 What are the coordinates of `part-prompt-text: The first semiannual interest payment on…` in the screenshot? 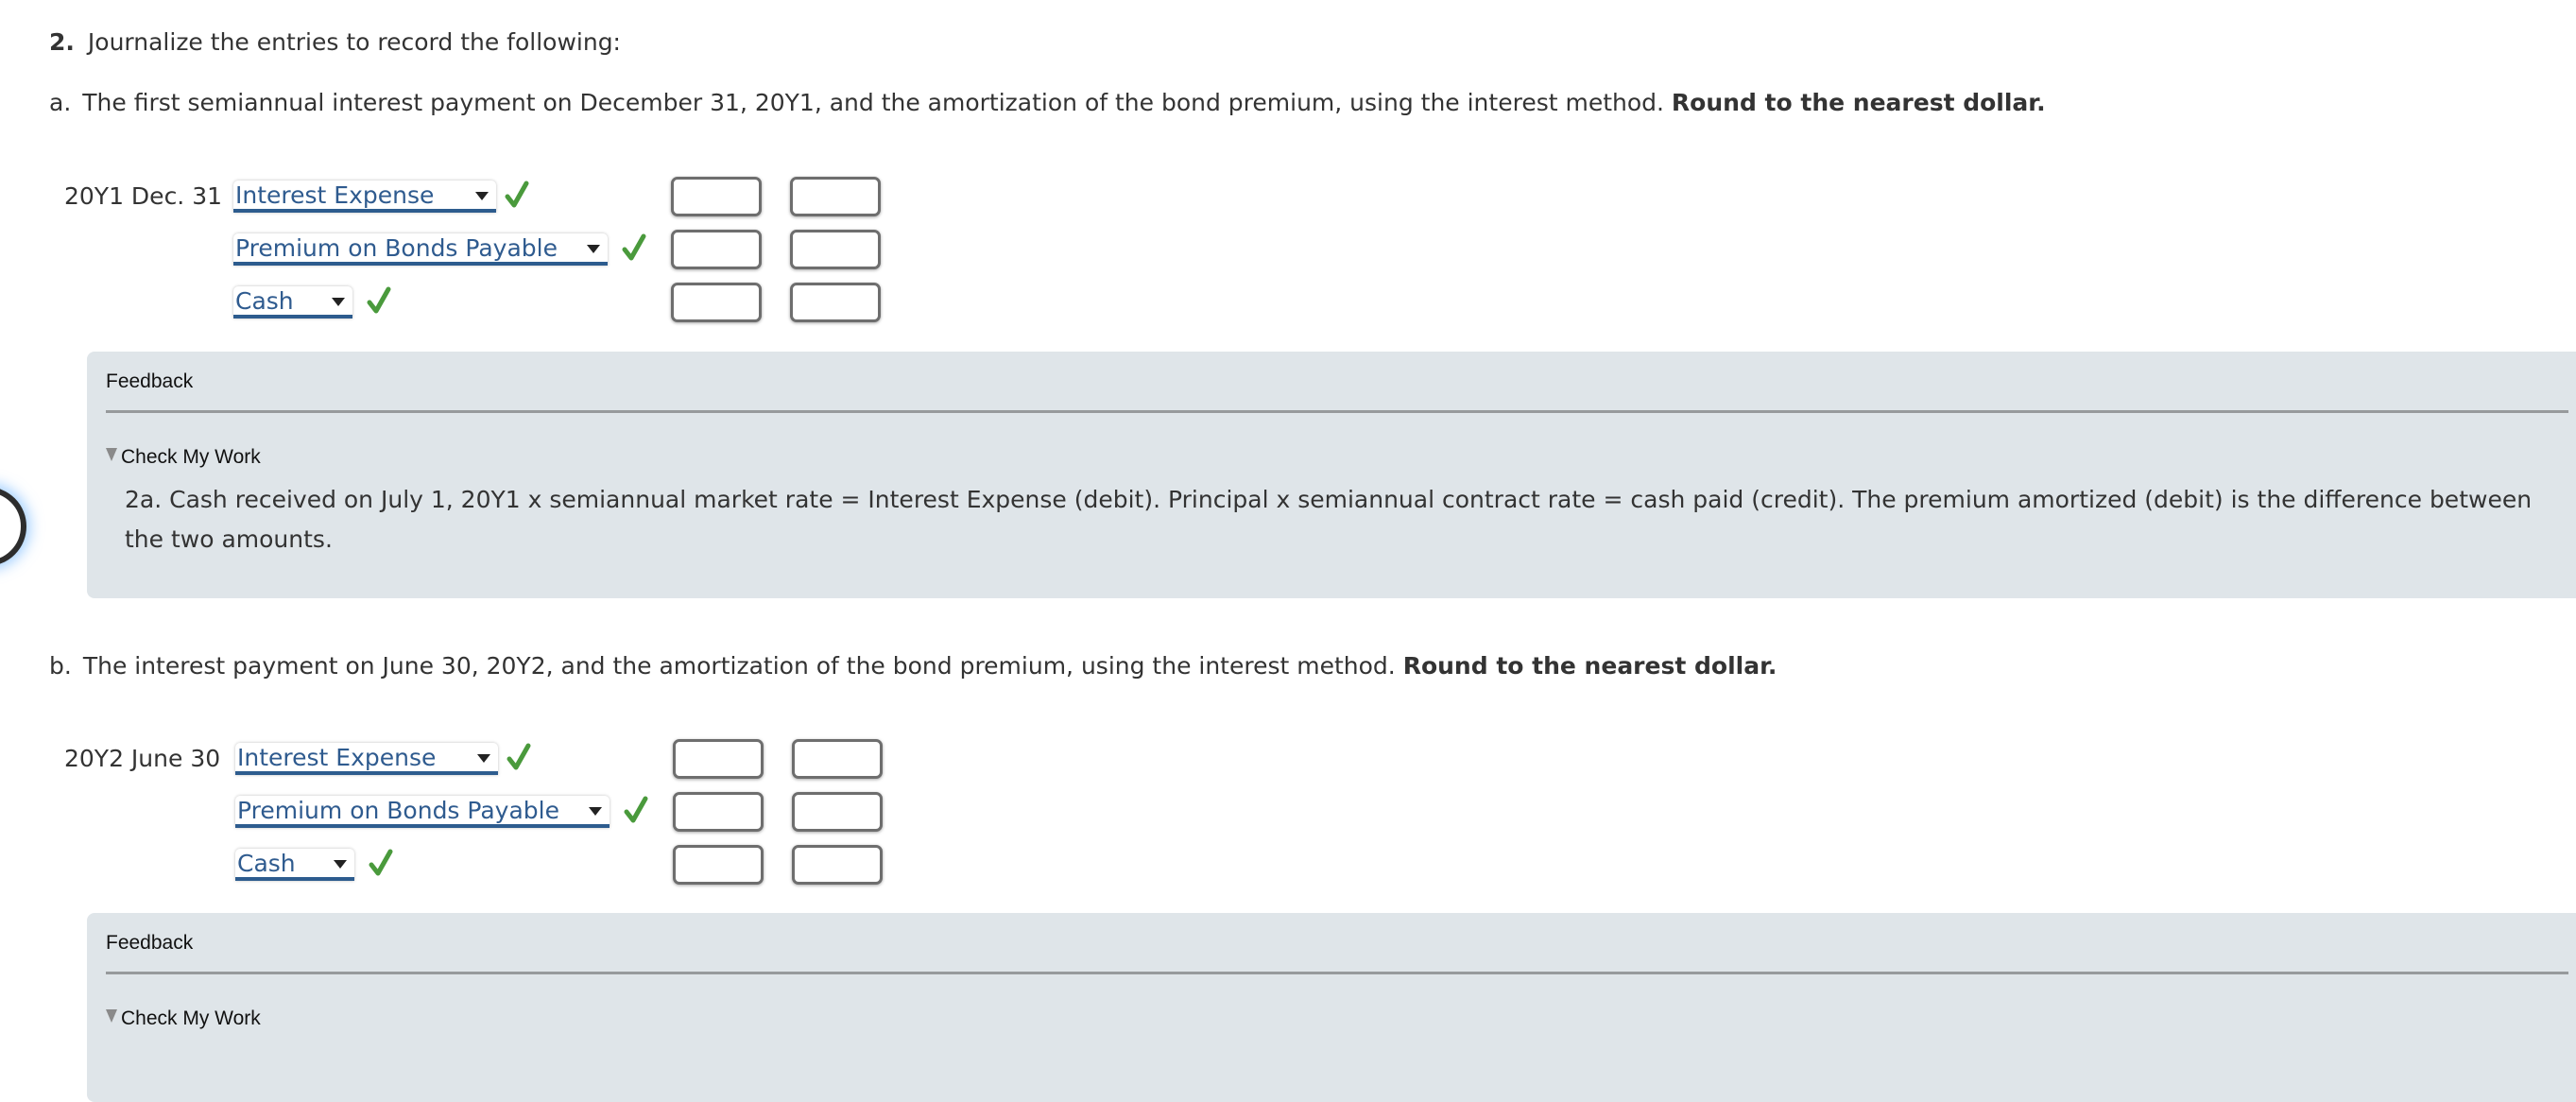 It's located at (873, 103).